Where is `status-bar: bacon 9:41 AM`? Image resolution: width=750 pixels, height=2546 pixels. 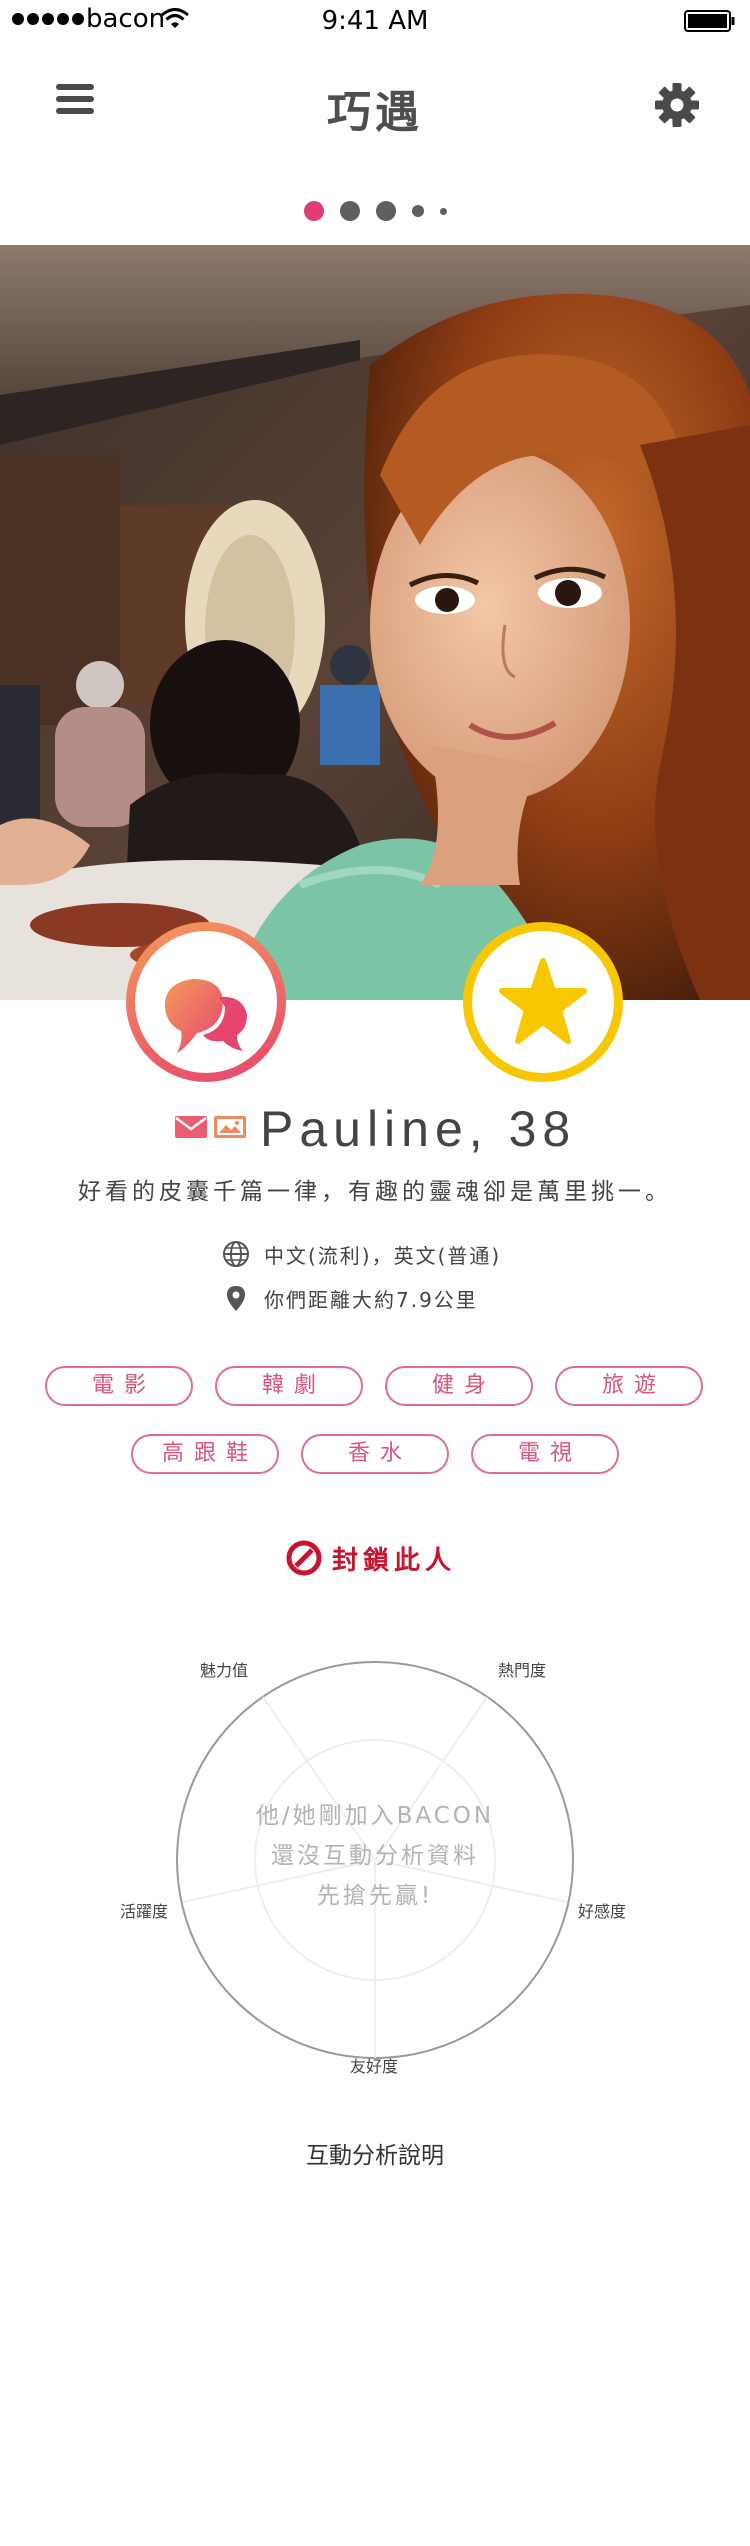
status-bar: bacon 9:41 AM is located at coordinates (375, 21).